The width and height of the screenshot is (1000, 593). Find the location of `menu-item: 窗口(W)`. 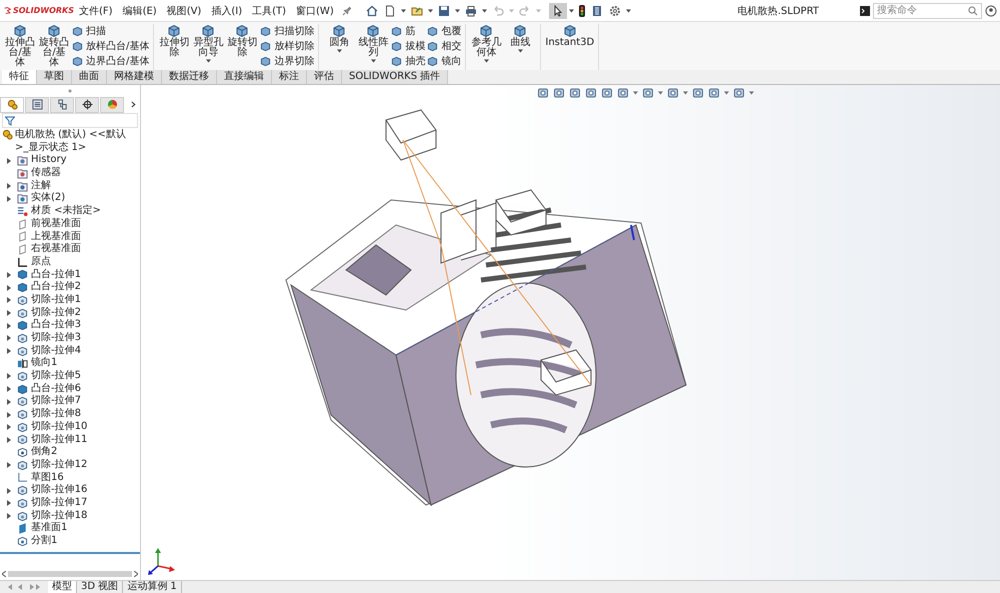

menu-item: 窗口(W) is located at coordinates (315, 11).